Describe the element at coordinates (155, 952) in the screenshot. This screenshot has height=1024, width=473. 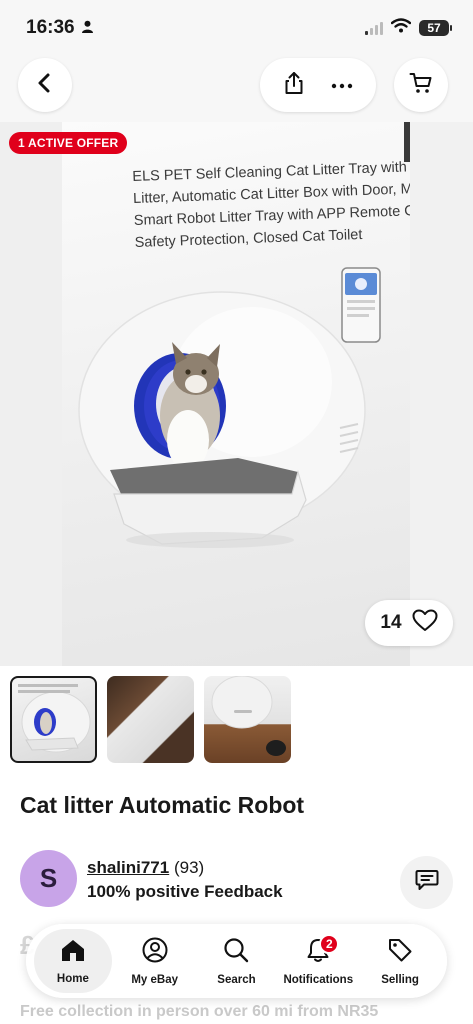
I see `user-circle-icon` at that location.